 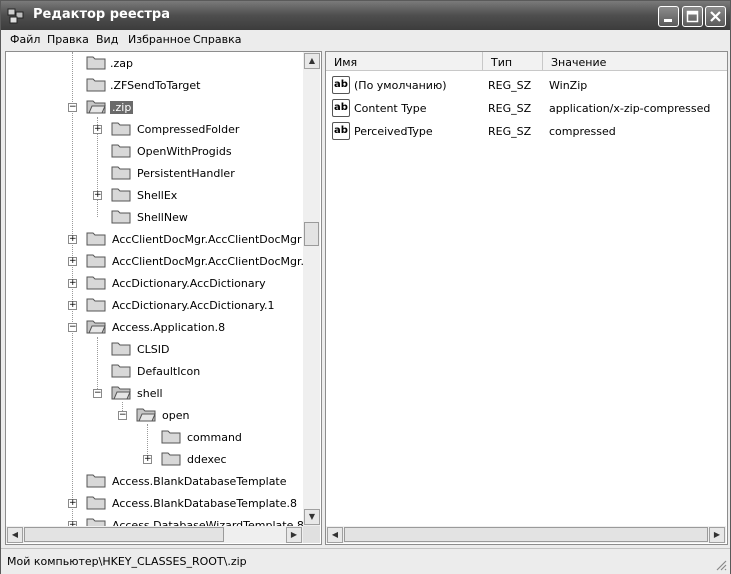 I want to click on value-data: compressed, so click(x=582, y=131).